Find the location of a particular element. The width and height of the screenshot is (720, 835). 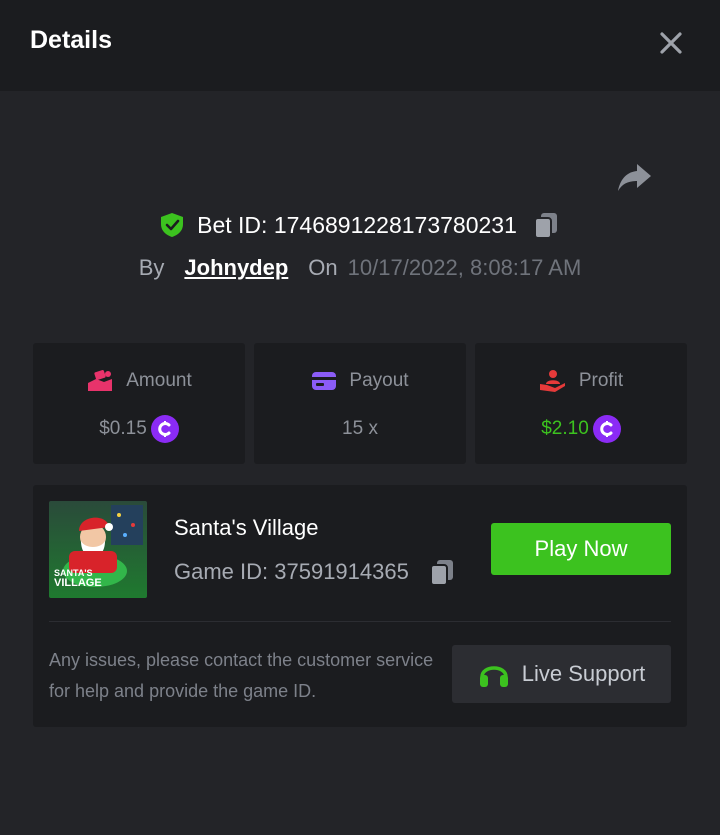

game-id-row: Game ID: 37591914365 is located at coordinates (315, 572).